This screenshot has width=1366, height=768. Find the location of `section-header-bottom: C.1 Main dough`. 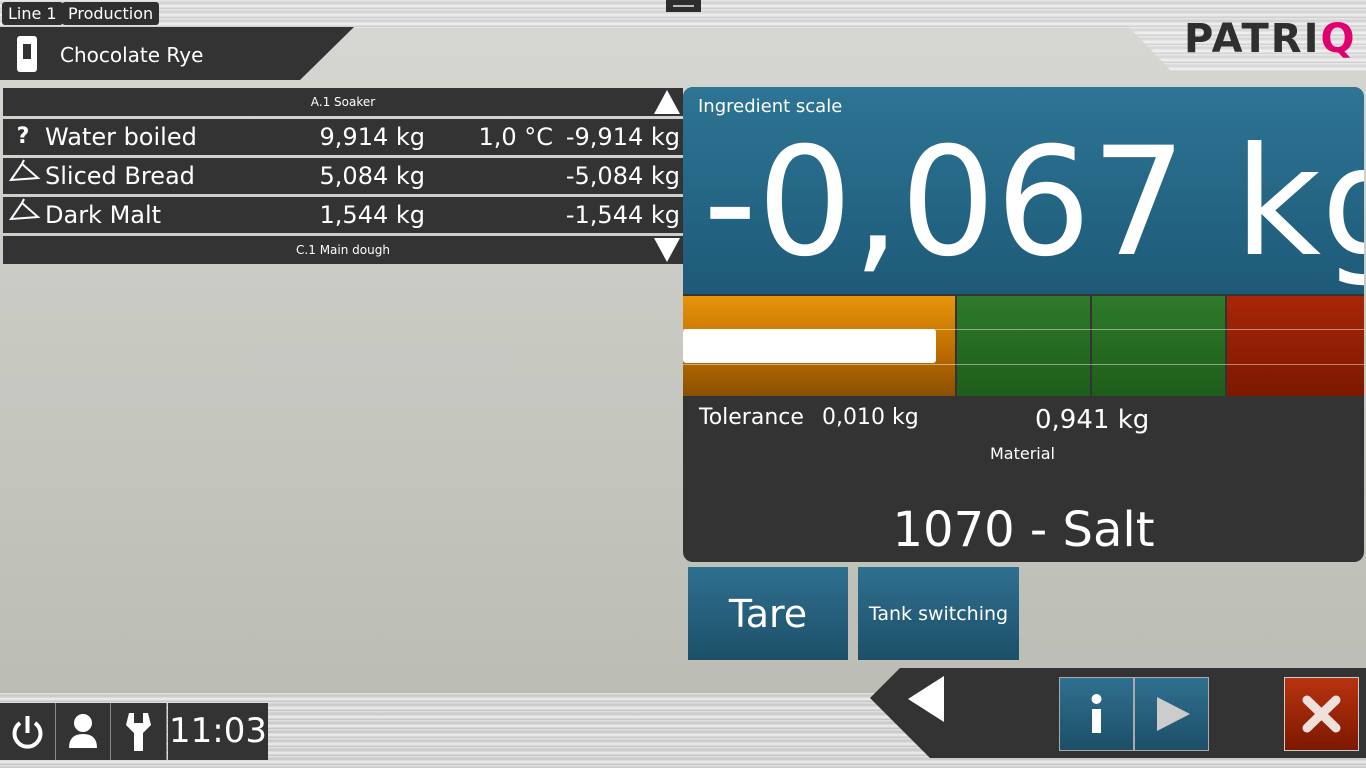

section-header-bottom: C.1 Main dough is located at coordinates (343, 250).